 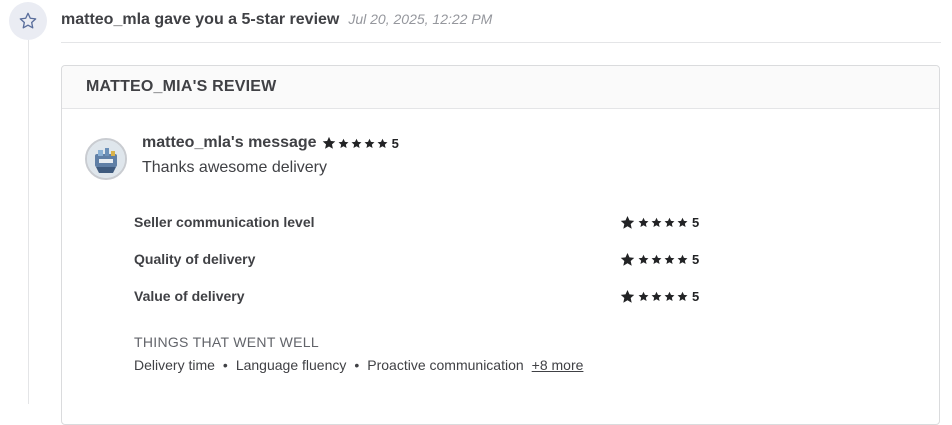 I want to click on rating-row-quality: Quality of delivery 5, so click(x=424, y=259).